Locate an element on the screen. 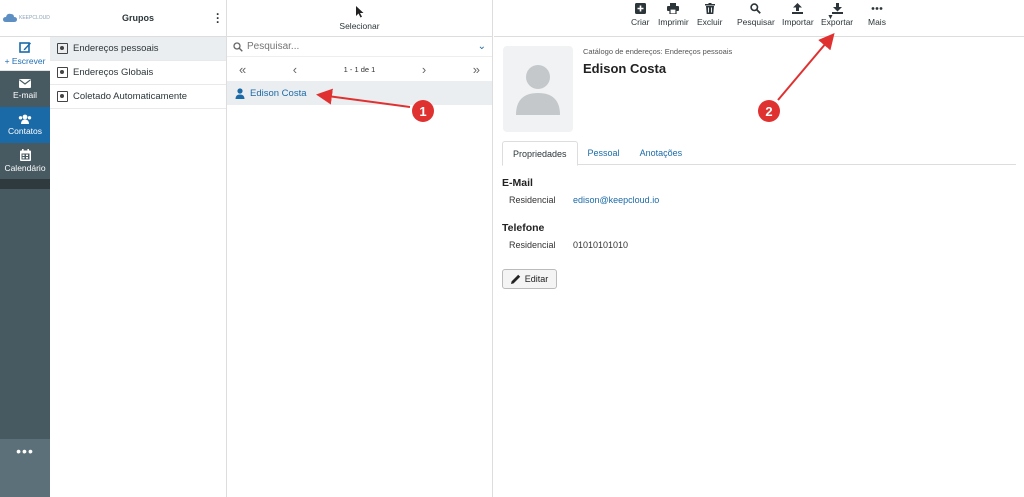 The width and height of the screenshot is (1024, 497). detail-tabs: Propriedades Pessoal Anotações is located at coordinates (759, 153).